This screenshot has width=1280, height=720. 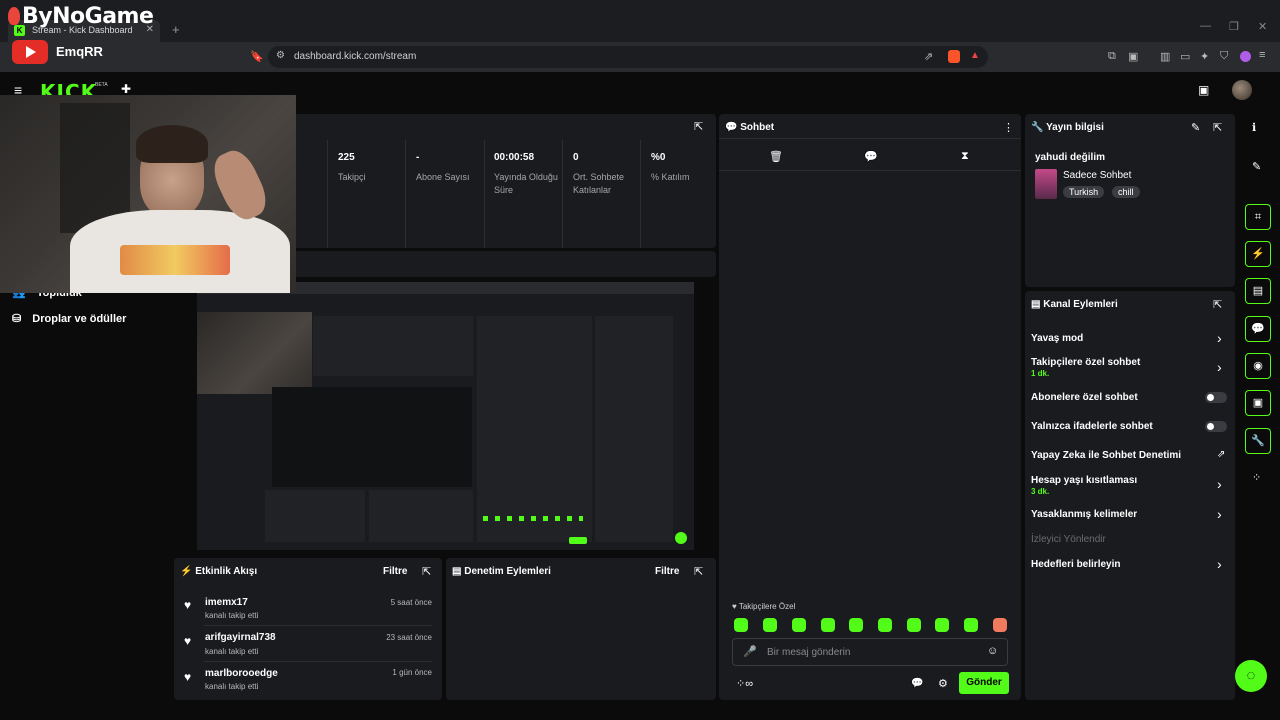 I want to click on event-username: imemx17, so click(x=226, y=602).